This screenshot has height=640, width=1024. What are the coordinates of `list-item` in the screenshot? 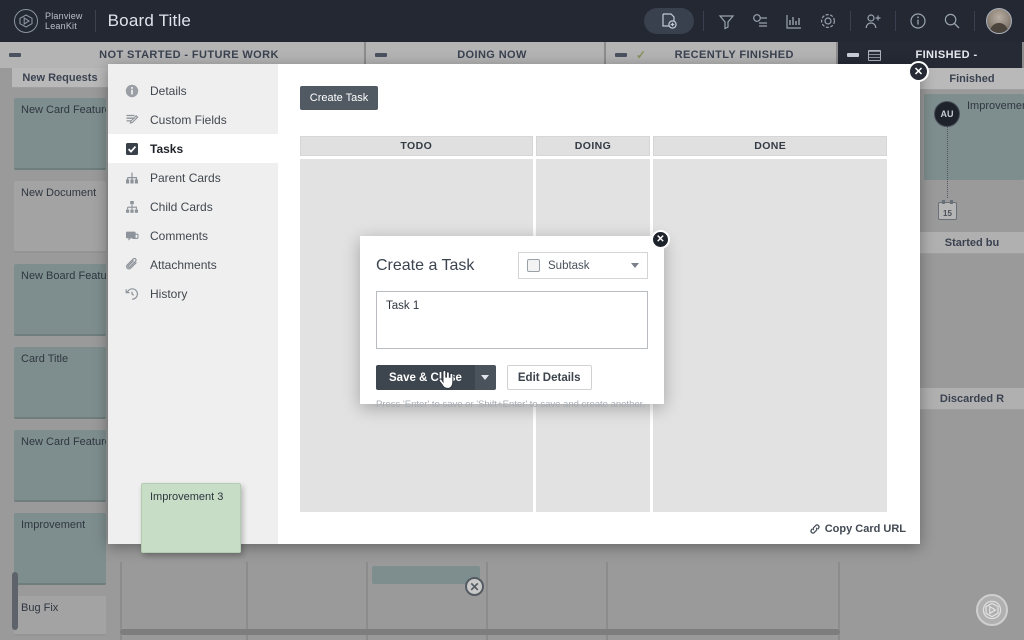 It's located at (426, 575).